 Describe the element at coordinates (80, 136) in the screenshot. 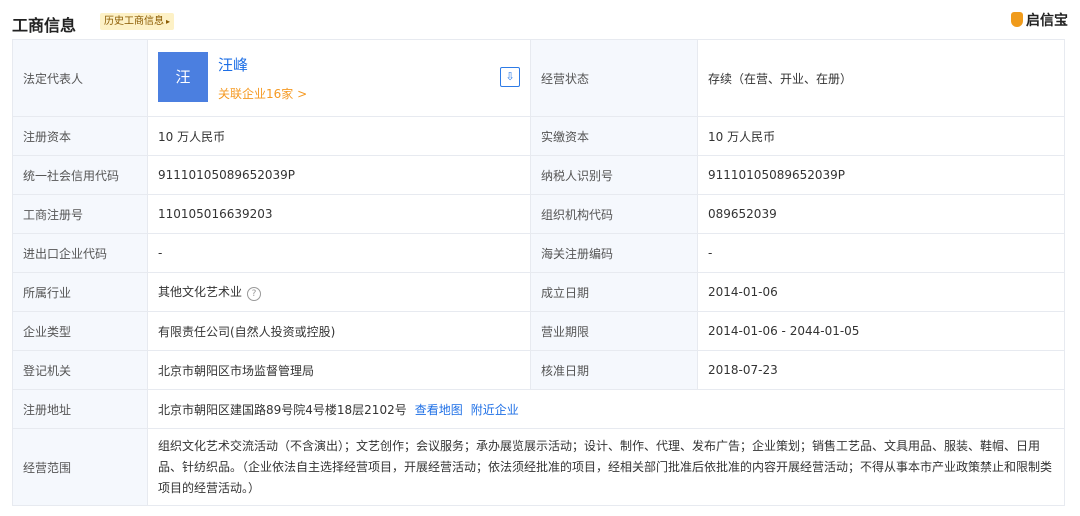

I see `field-label: 注册资本` at that location.